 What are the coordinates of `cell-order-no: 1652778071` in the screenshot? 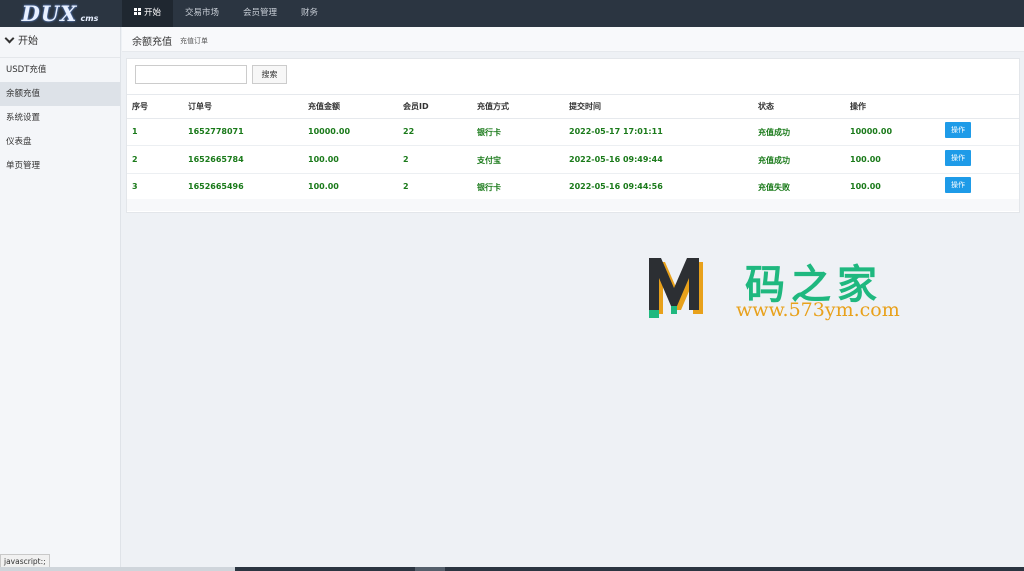 It's located at (216, 131).